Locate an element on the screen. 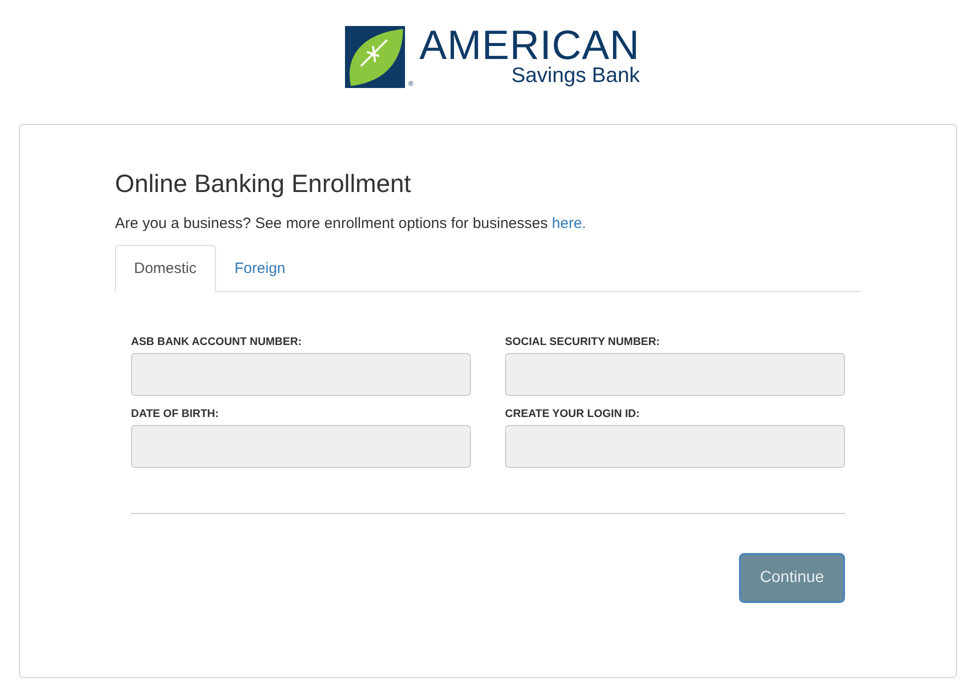  page-title: Online Banking Enrollment is located at coordinates (263, 184).